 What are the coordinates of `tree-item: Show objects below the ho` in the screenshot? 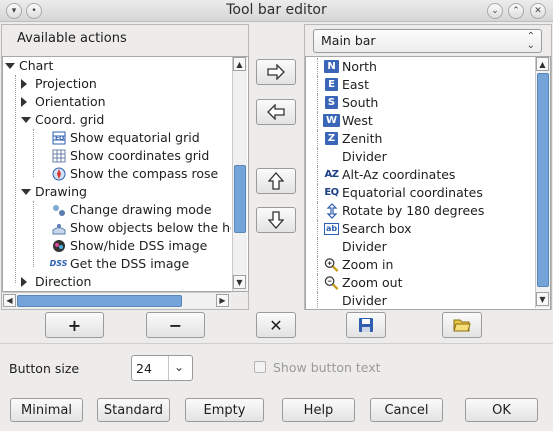 It's located at (117, 228).